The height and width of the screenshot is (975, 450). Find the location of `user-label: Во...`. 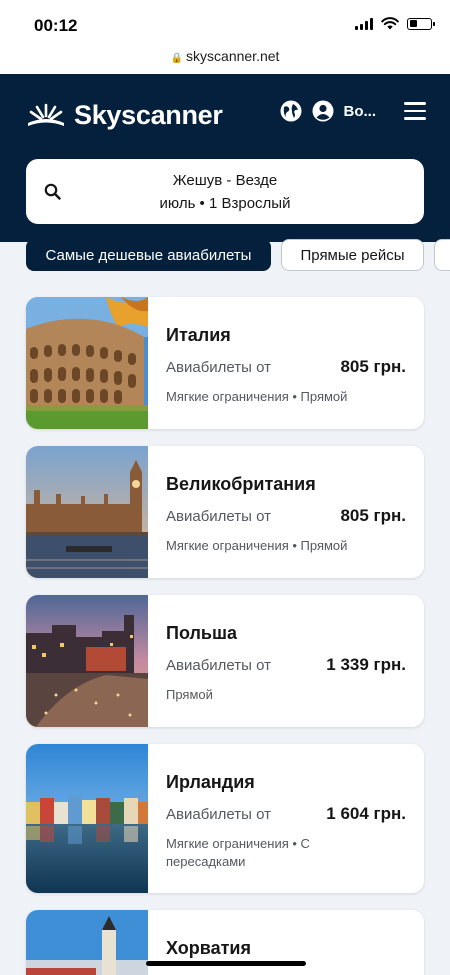

user-label: Во... is located at coordinates (360, 111).